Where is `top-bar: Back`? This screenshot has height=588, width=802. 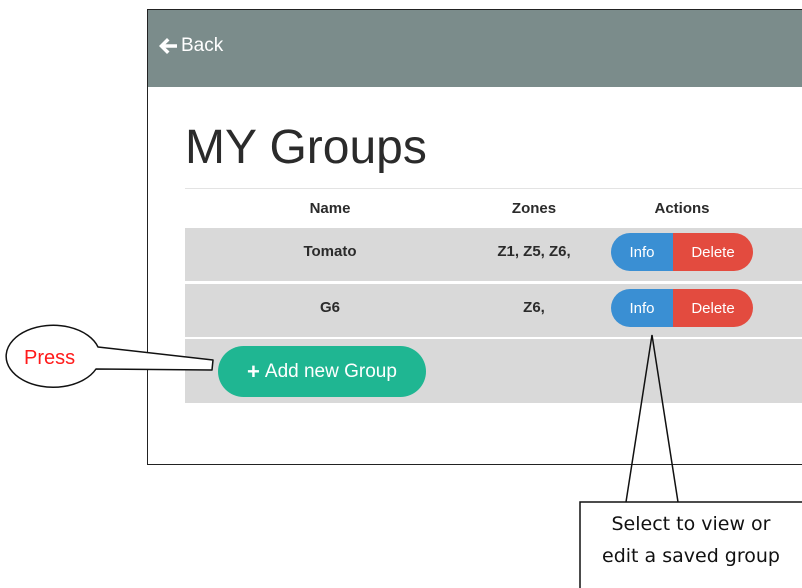 top-bar: Back is located at coordinates (475, 48).